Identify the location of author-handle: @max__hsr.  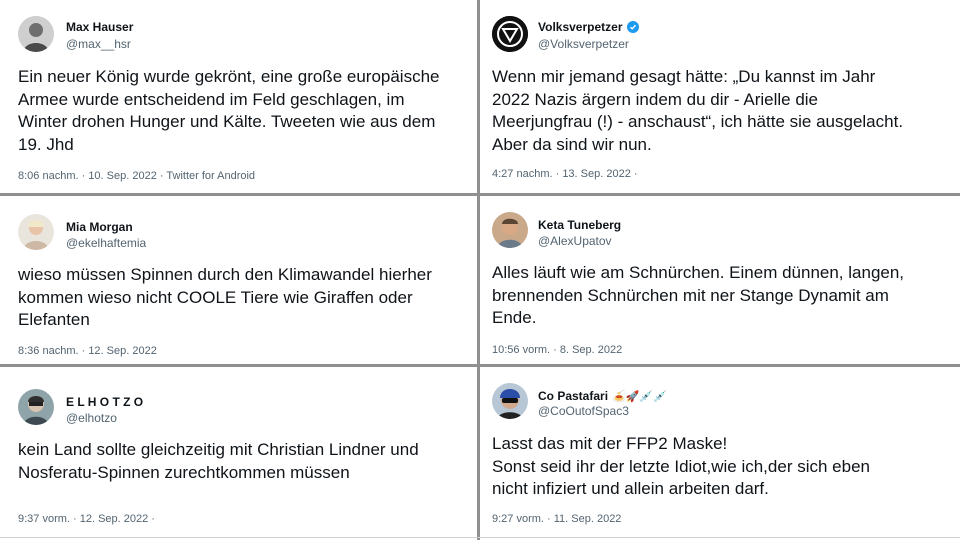
(98, 44).